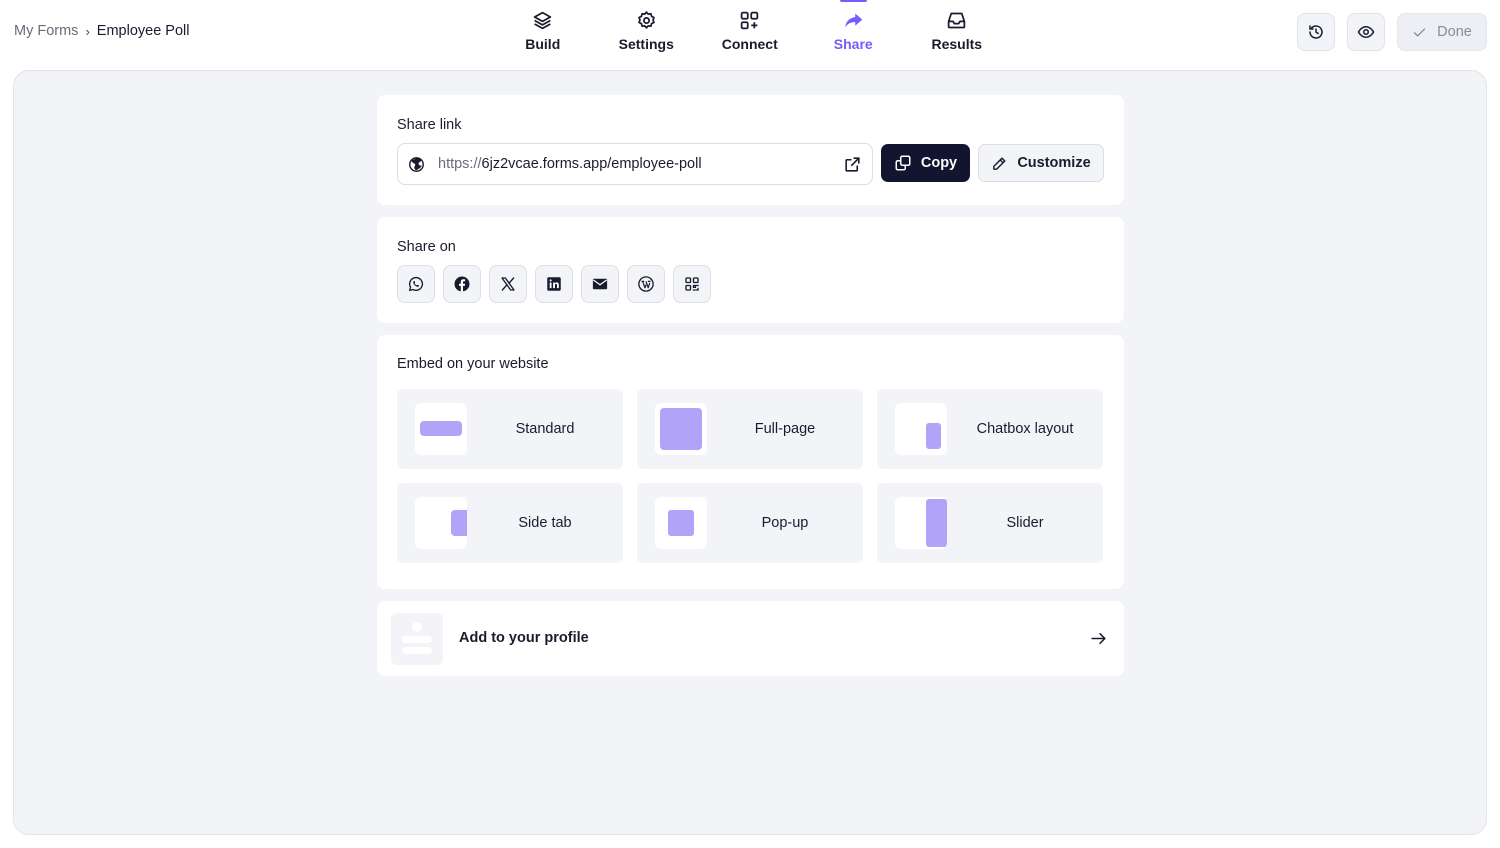  Describe the element at coordinates (441, 429) in the screenshot. I see `standard-embed-icon` at that location.